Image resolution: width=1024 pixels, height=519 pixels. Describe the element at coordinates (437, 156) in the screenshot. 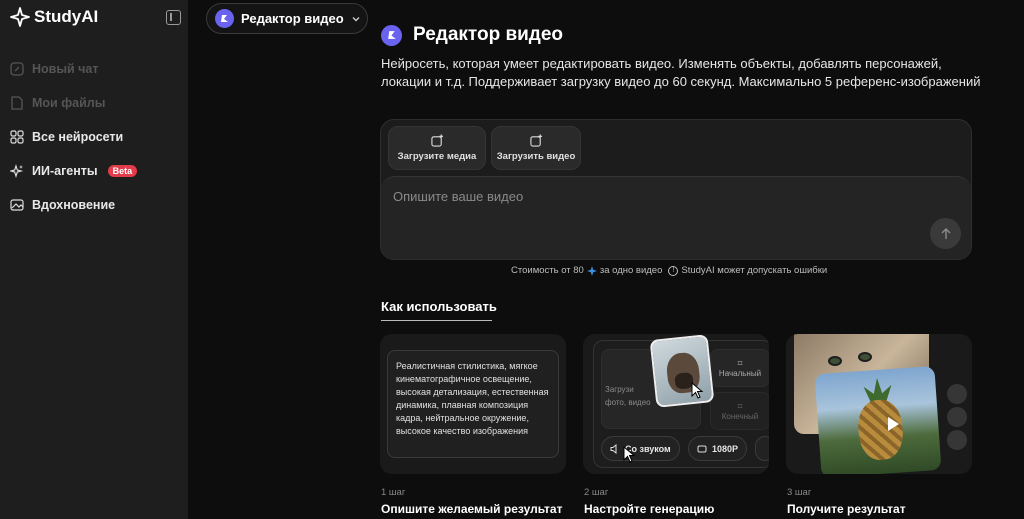

I see `upload-media-label: Загрузите медиа` at that location.